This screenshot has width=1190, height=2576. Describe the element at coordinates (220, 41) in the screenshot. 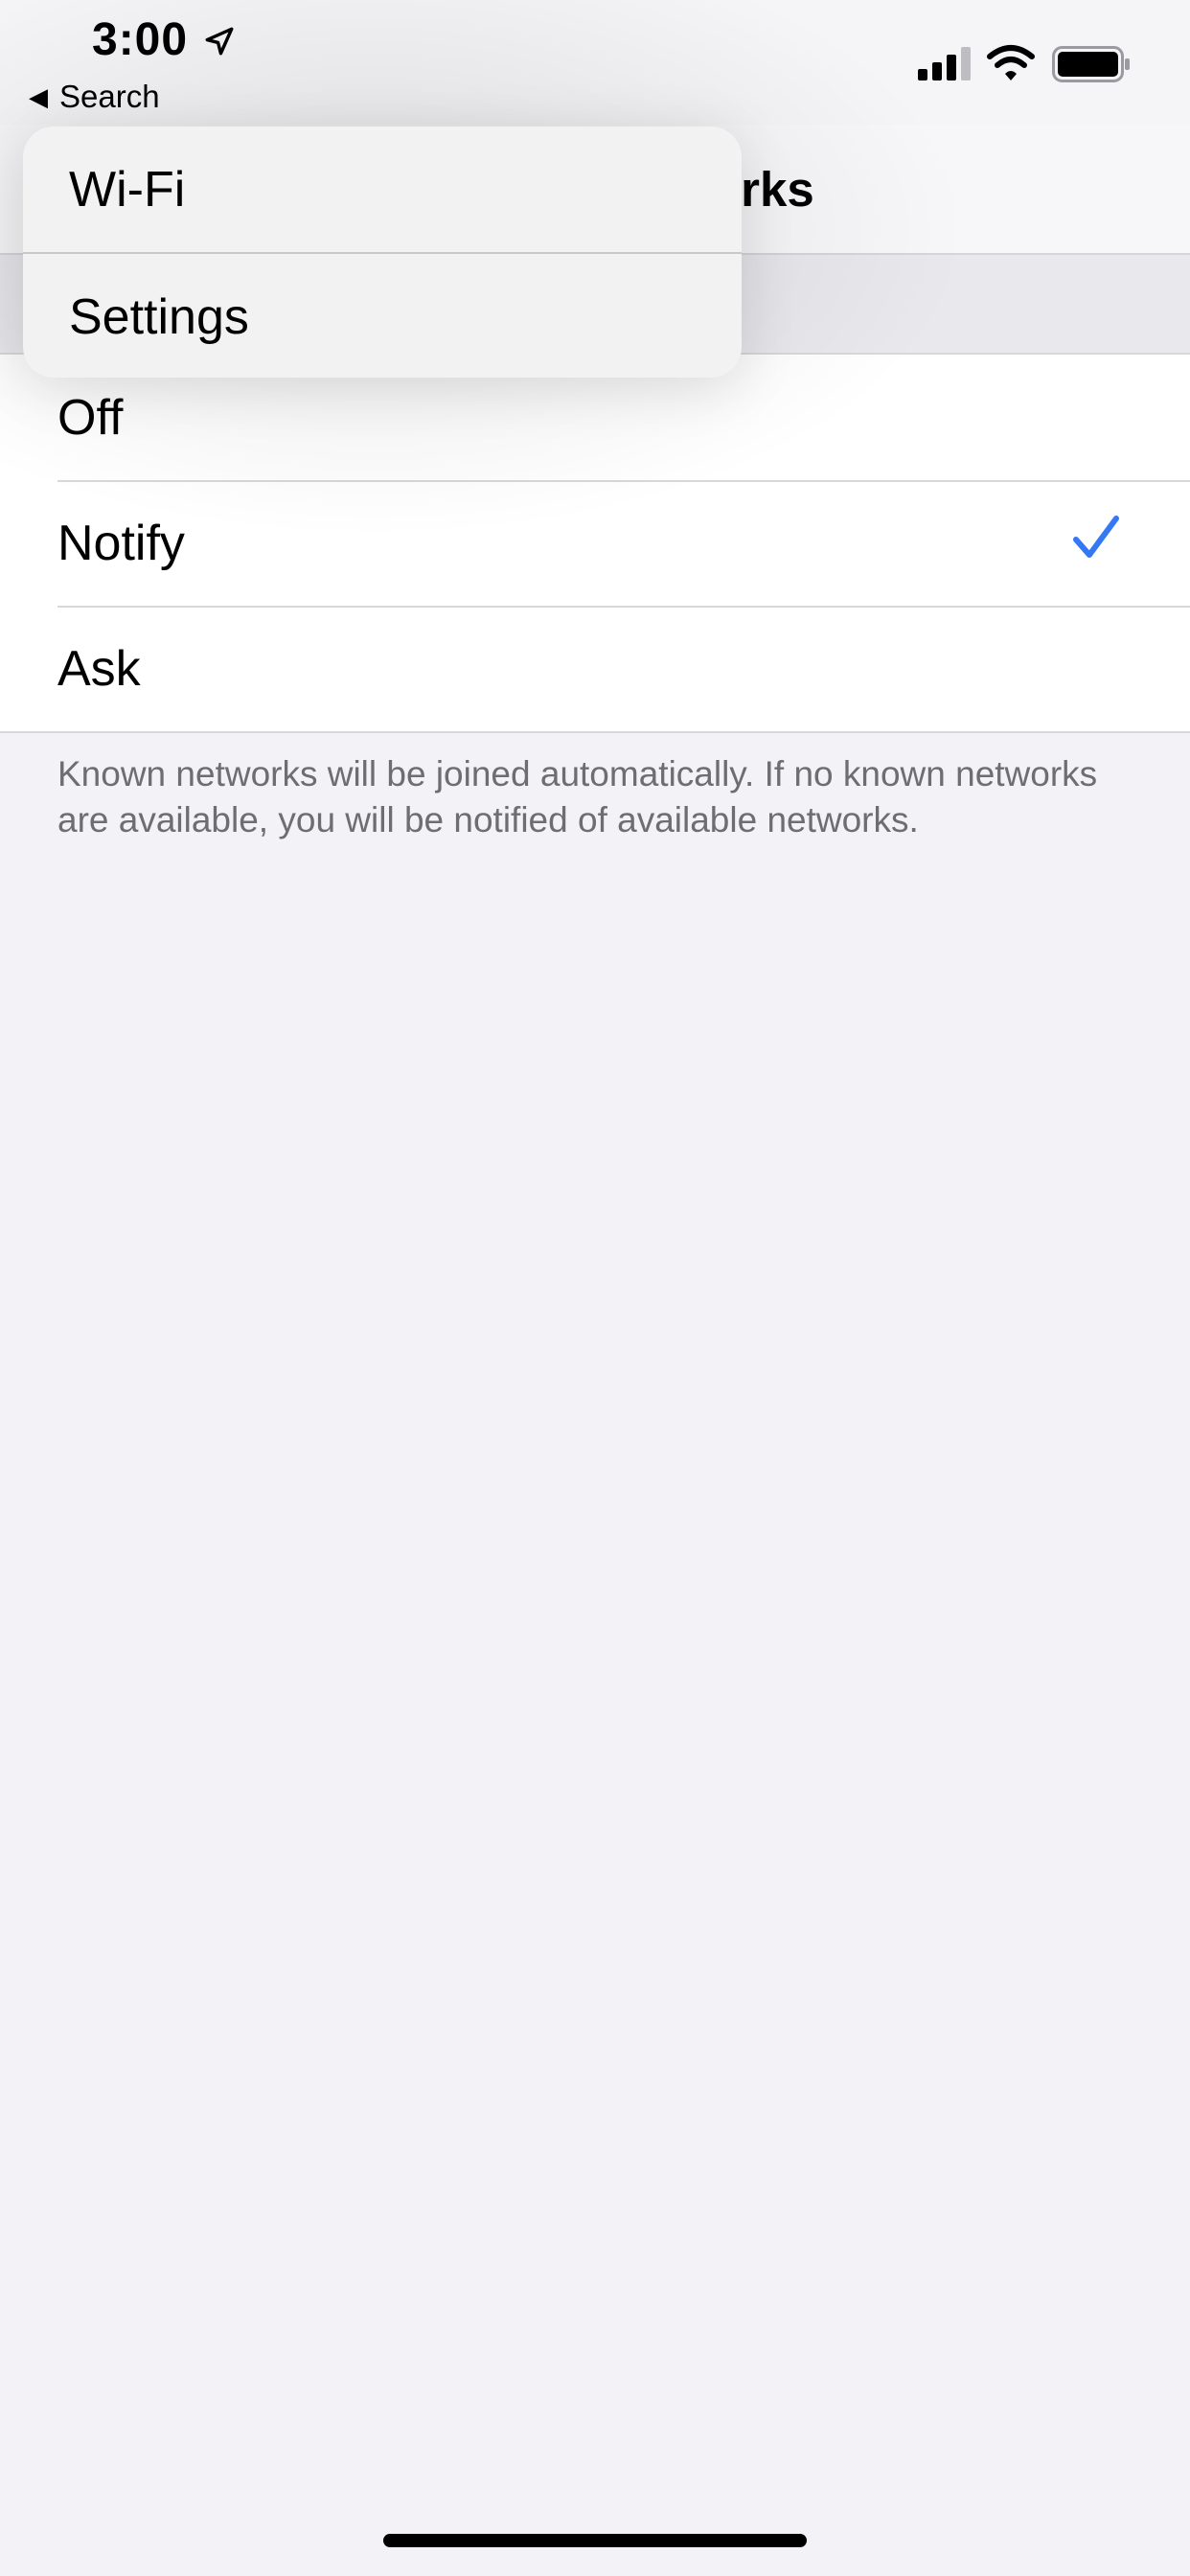

I see `location-arrow-icon` at that location.